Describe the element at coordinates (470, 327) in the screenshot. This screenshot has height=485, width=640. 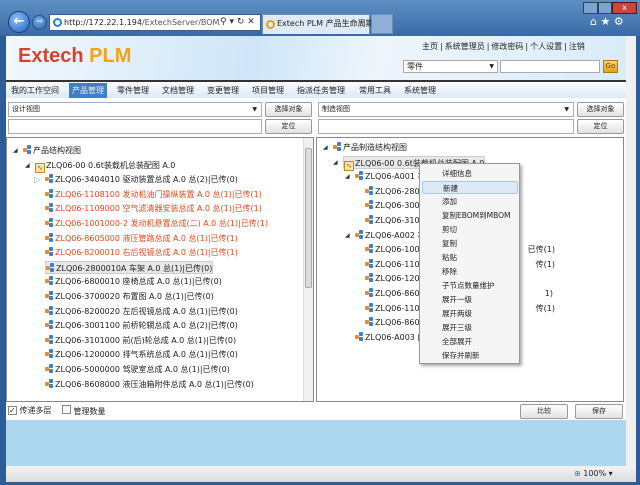
I see `context-menu-item: 展开三级` at that location.